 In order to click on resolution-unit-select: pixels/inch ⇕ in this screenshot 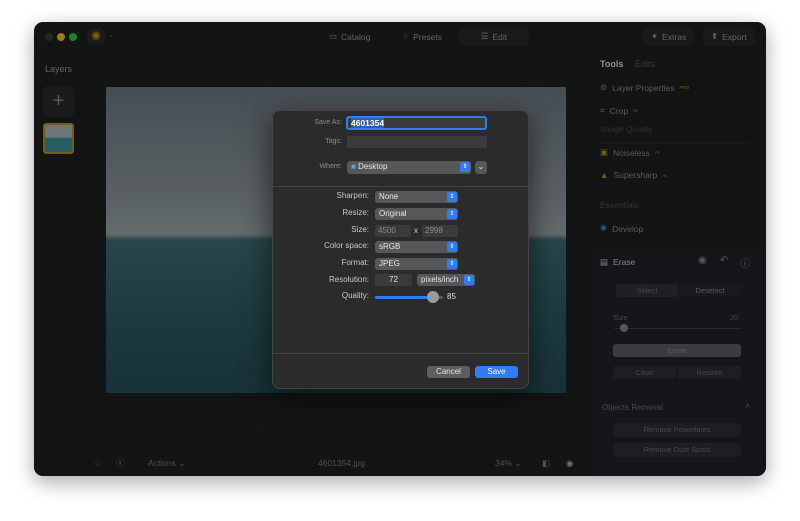, I will do `click(446, 280)`.